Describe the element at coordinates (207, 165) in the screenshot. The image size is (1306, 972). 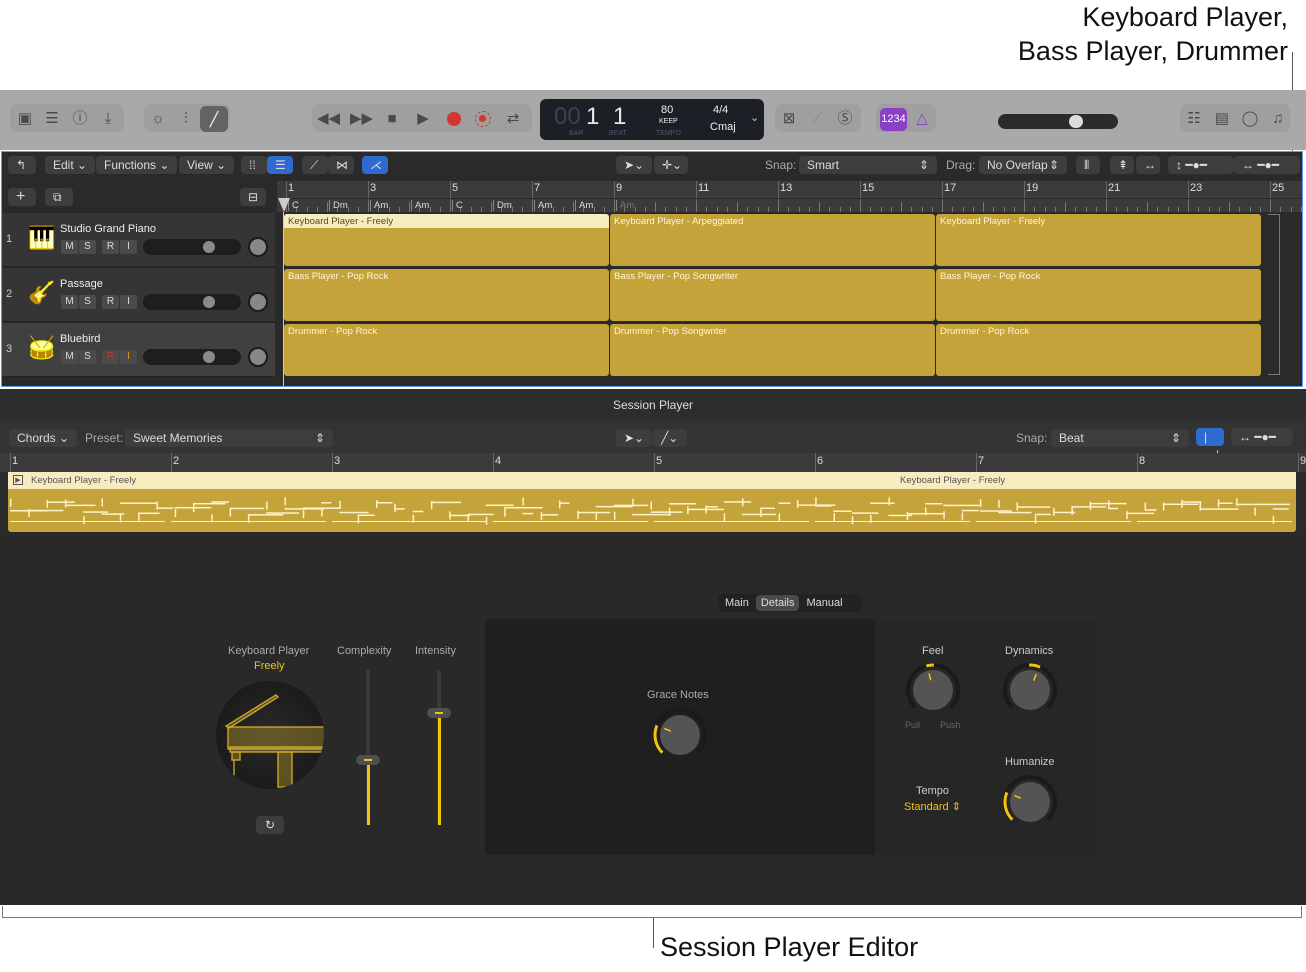
I see `view-menu: View ⌄` at that location.